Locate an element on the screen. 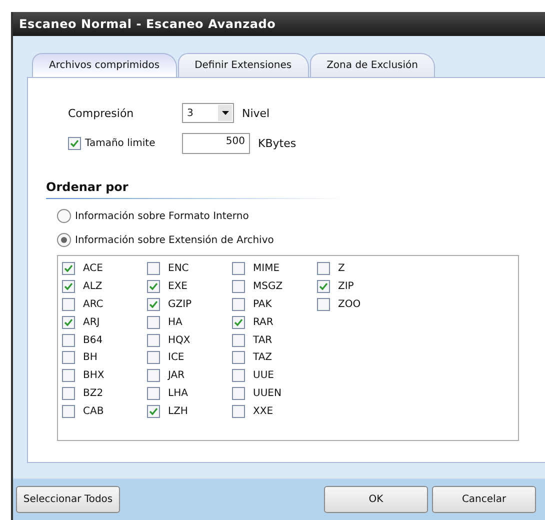 The image size is (545, 520). radio-label: Información sobre Extensión de Archivo is located at coordinates (174, 240).